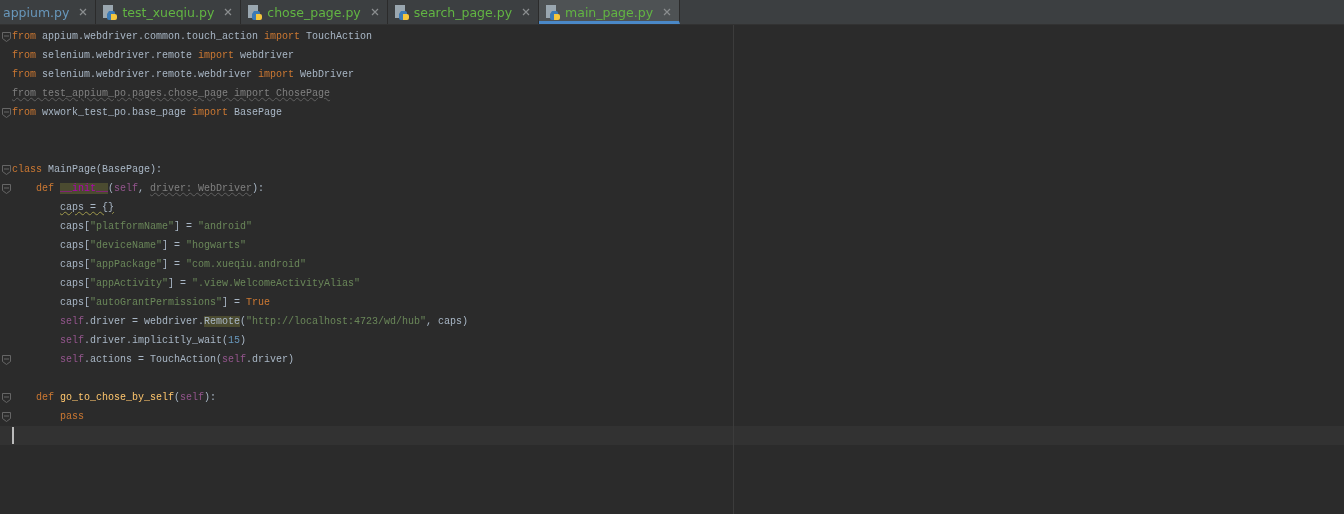 The image size is (1344, 514). Describe the element at coordinates (183, 74) in the screenshot. I see `code-line: from selenium.webdriver.remote.webdriver import WebDriver` at that location.